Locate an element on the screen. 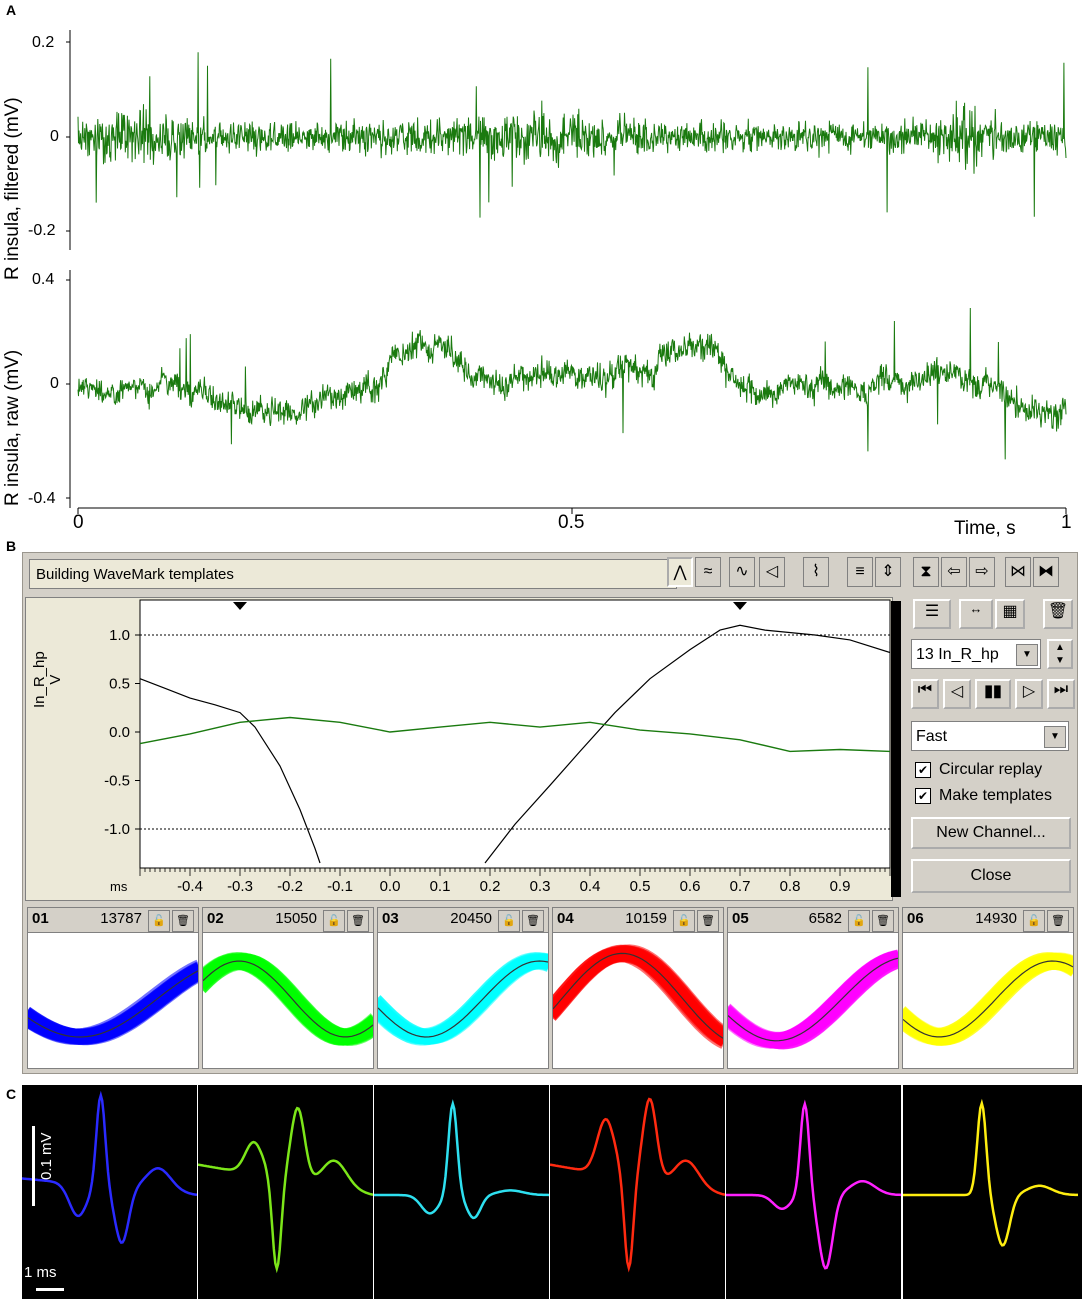  make-templates-label: Make templates is located at coordinates (995, 795).